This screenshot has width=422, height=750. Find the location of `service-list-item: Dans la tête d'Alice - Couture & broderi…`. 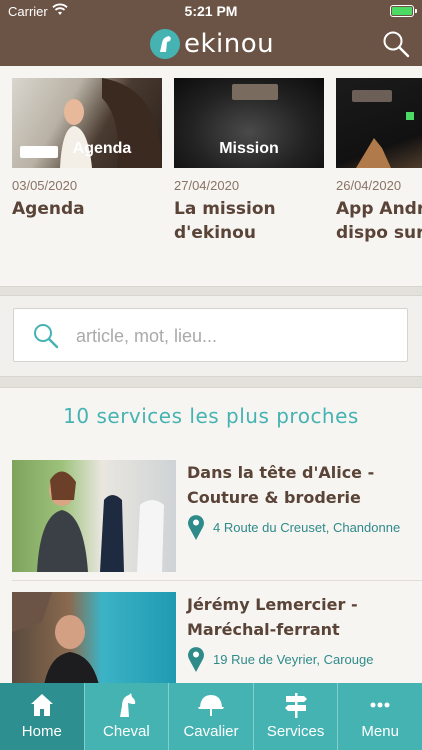

service-list-item: Dans la tête d'Alice - Couture & broderi… is located at coordinates (217, 516).